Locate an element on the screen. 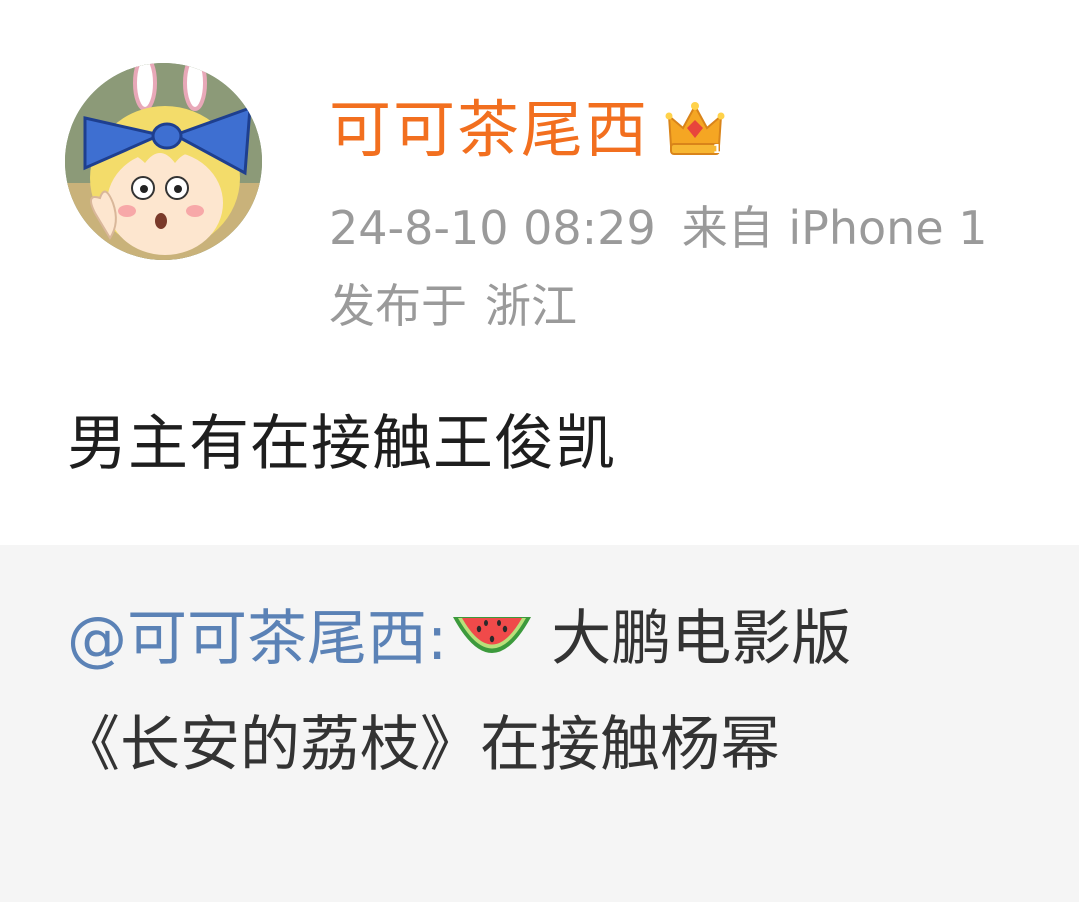  username-row: 可可茶尾西 1 is located at coordinates (528, 130).